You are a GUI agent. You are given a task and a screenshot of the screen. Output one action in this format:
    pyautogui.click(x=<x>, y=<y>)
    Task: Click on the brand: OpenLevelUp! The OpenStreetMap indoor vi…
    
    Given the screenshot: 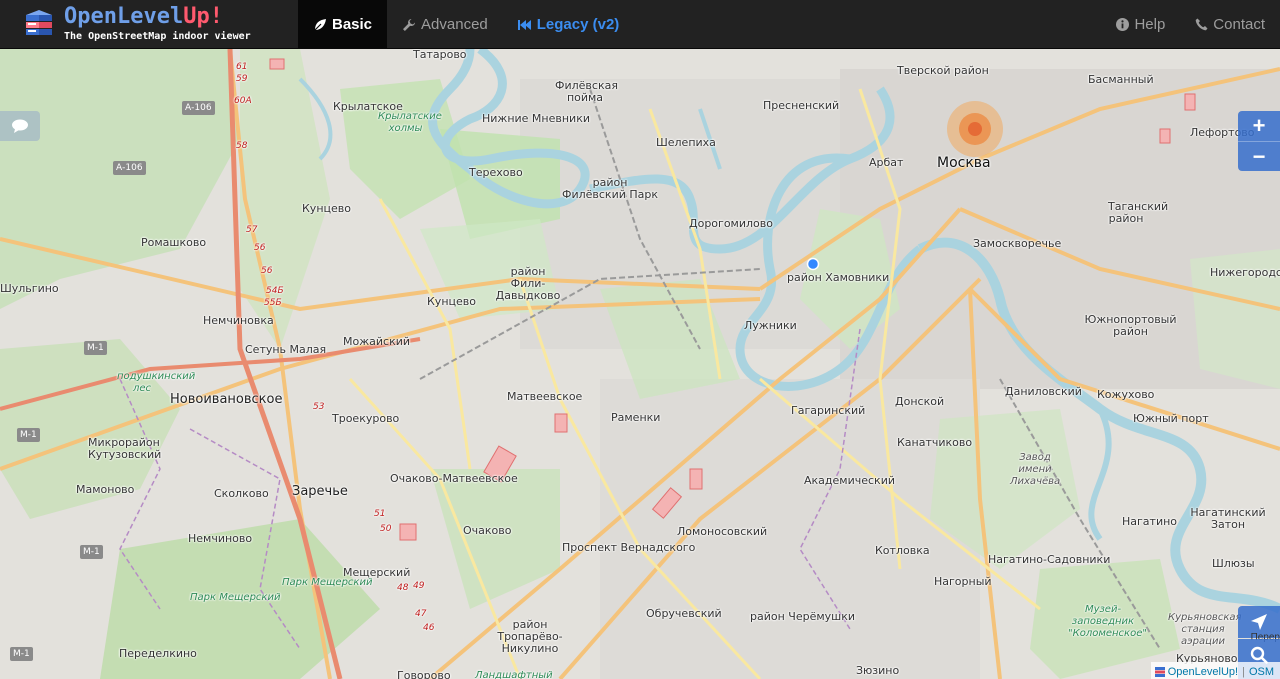 What is the action you would take?
    pyautogui.click(x=149, y=24)
    